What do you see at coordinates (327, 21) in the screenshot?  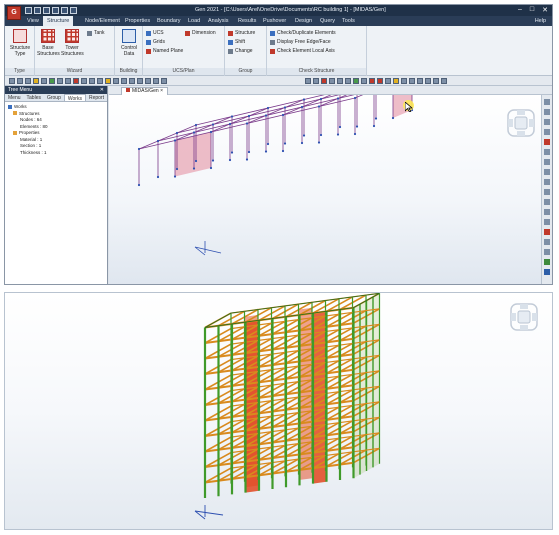 I see `menu-query: Query` at bounding box center [327, 21].